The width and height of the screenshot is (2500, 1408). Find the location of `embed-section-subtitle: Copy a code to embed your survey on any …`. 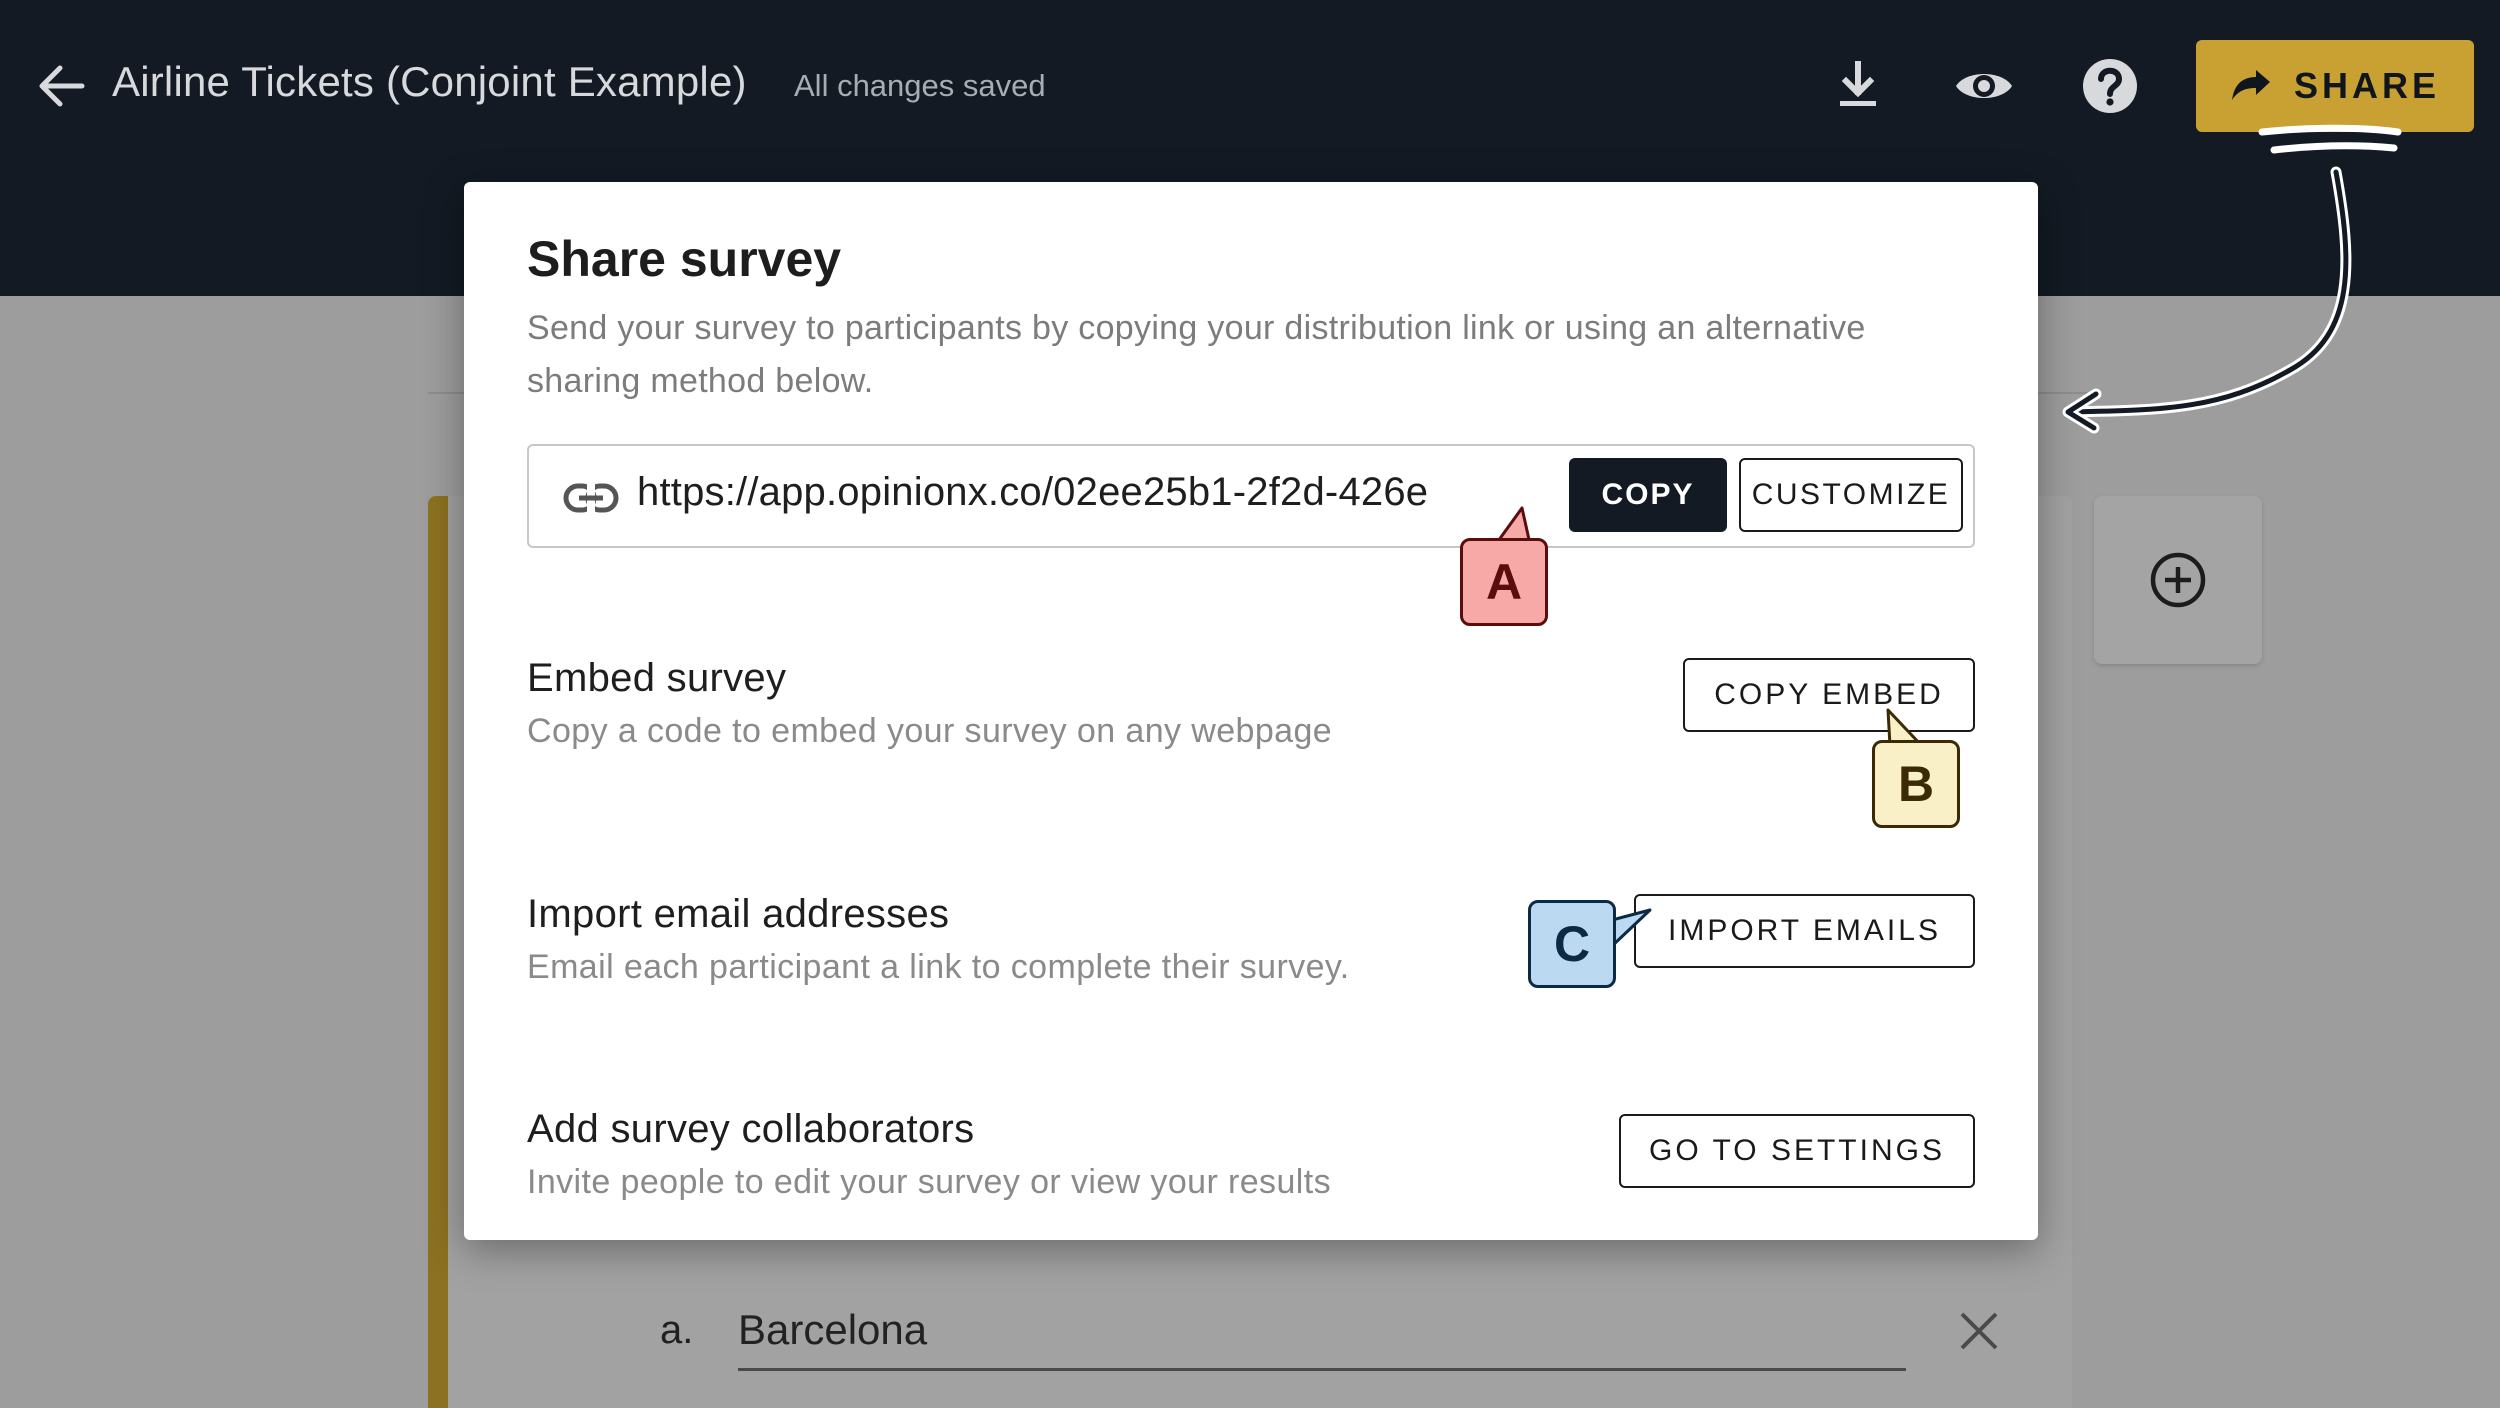

embed-section-subtitle: Copy a code to embed your survey on any … is located at coordinates (930, 731).